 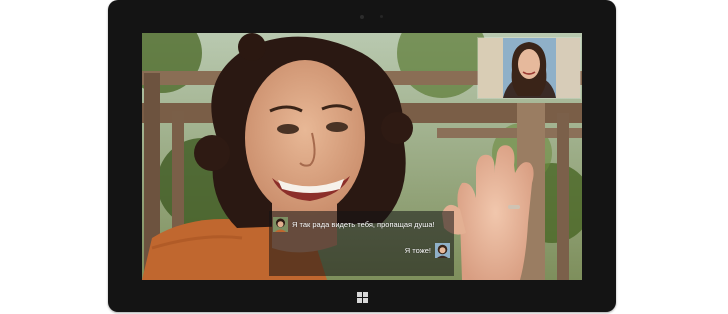 I want to click on light-sensor, so click(x=381, y=16).